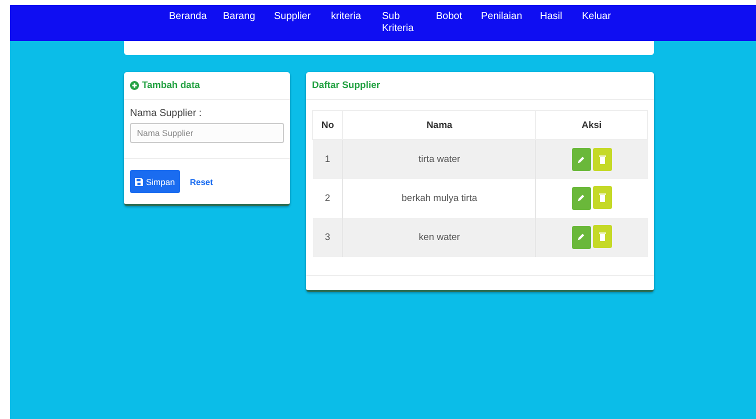 The height and width of the screenshot is (419, 756). Describe the element at coordinates (439, 237) in the screenshot. I see `table-cell: ken water` at that location.